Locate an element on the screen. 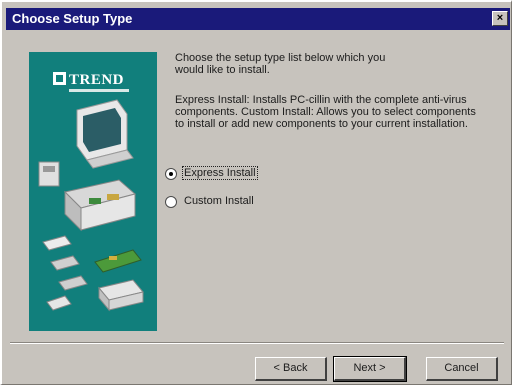 The width and height of the screenshot is (512, 385). option-label: Custom Install is located at coordinates (219, 201).